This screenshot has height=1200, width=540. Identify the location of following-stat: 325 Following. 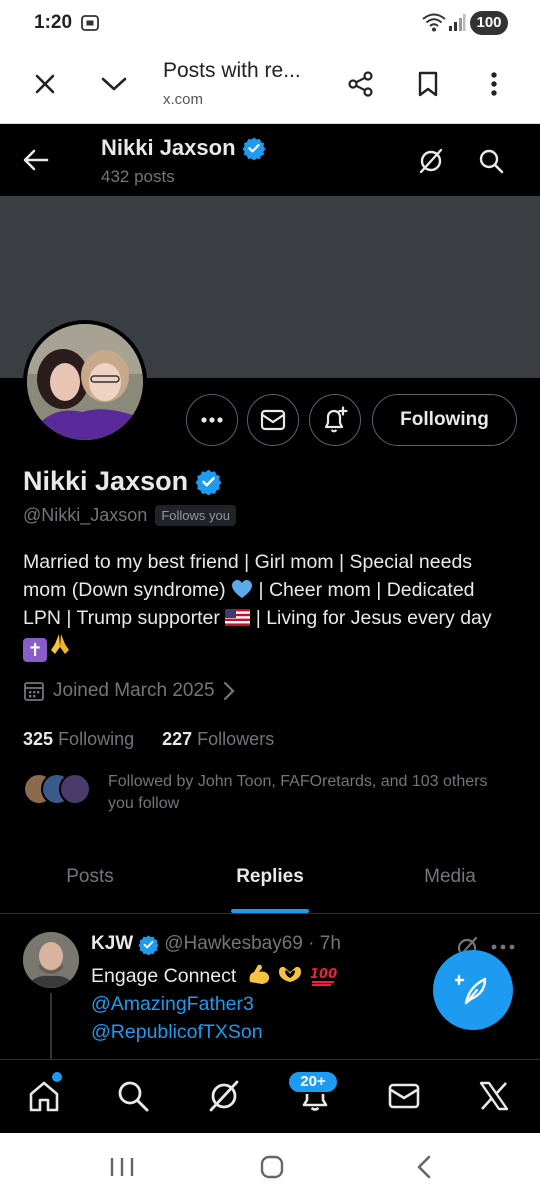
(78, 739).